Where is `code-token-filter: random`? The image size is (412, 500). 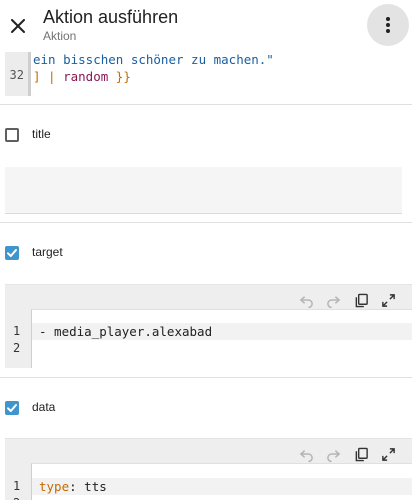
code-token-filter: random is located at coordinates (86, 76).